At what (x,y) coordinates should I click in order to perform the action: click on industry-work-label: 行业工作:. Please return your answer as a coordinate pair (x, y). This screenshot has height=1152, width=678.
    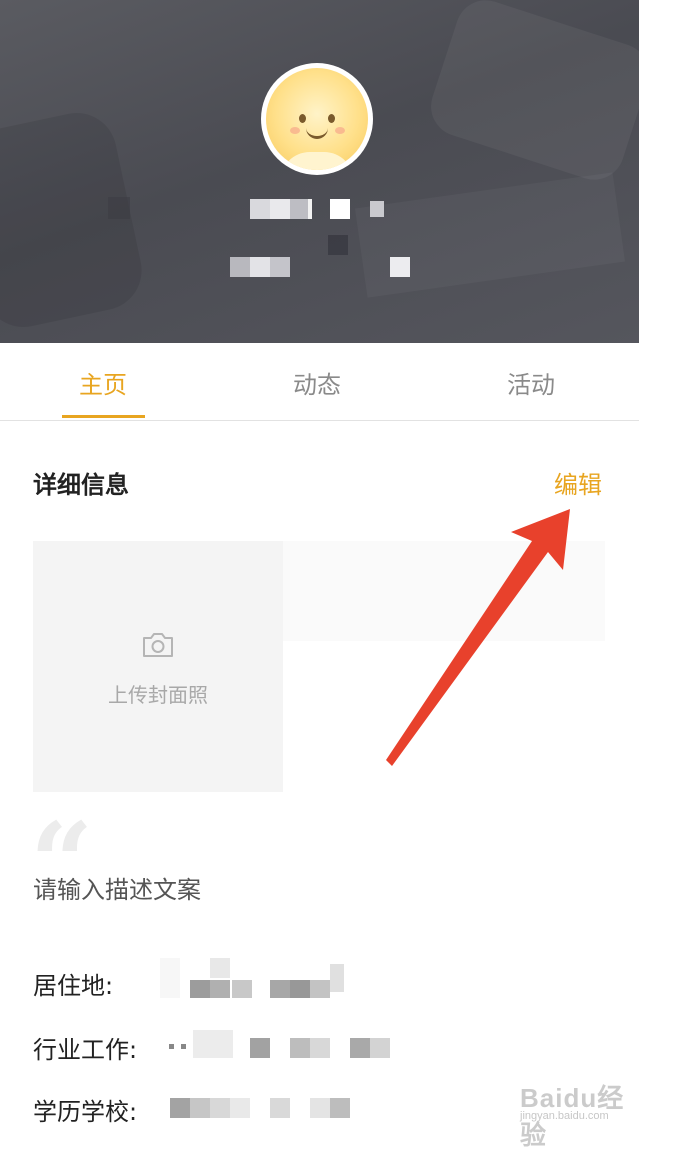
    Looking at the image, I should click on (85, 1050).